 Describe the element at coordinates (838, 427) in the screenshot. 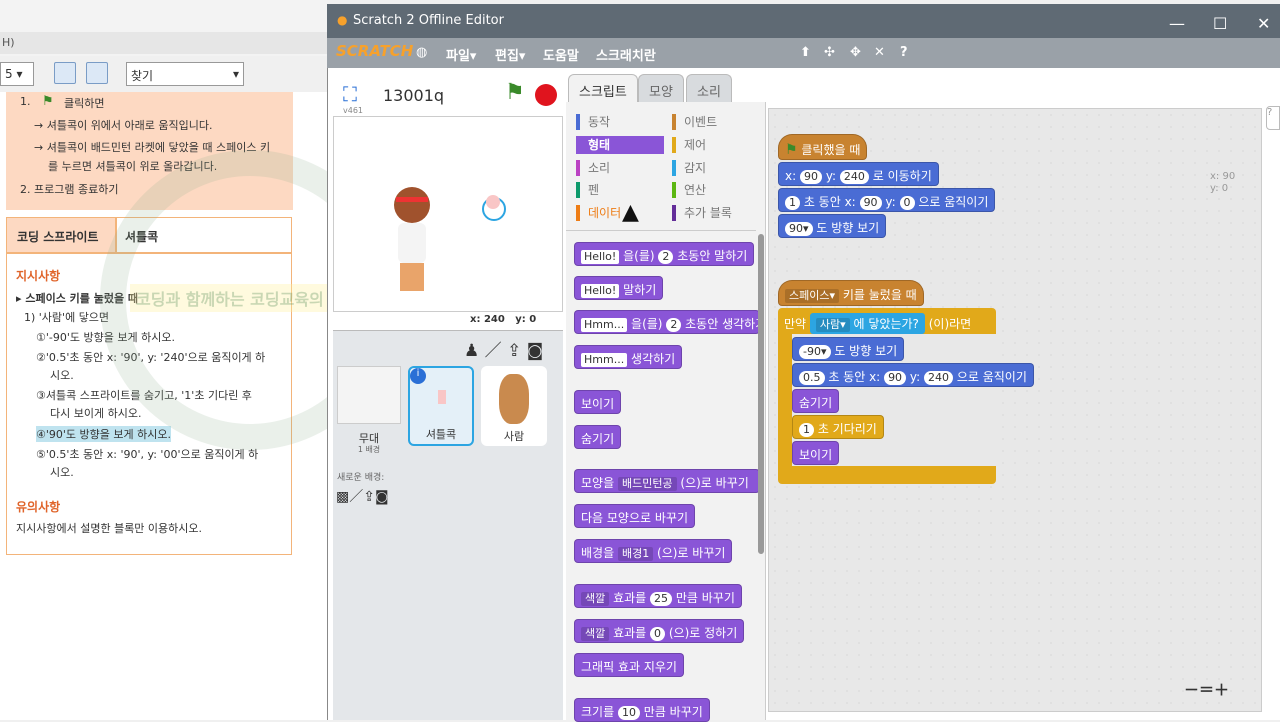

I see `block-wait: 1 초 기다리기` at that location.